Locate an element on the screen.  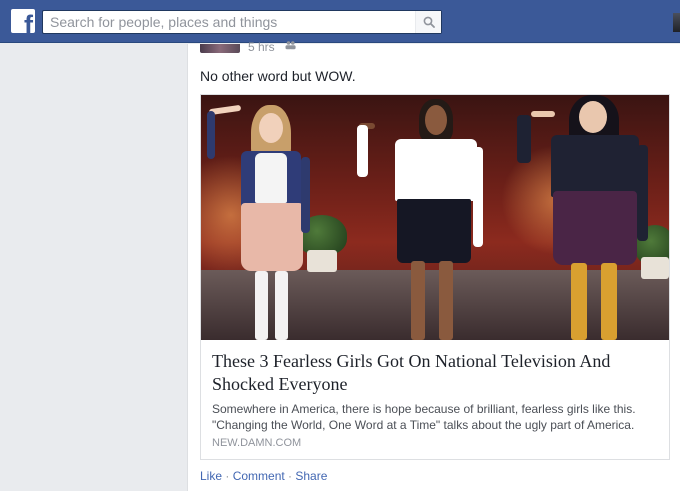
search-button is located at coordinates (428, 22).